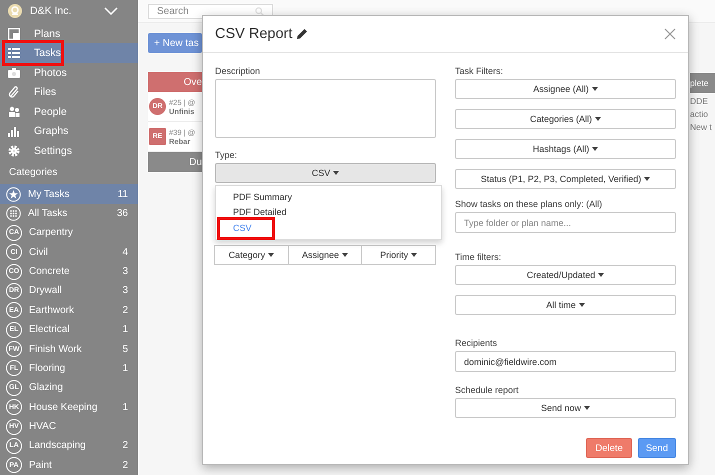 The height and width of the screenshot is (475, 715). What do you see at coordinates (302, 34) in the screenshot?
I see `pencil-icon` at bounding box center [302, 34].